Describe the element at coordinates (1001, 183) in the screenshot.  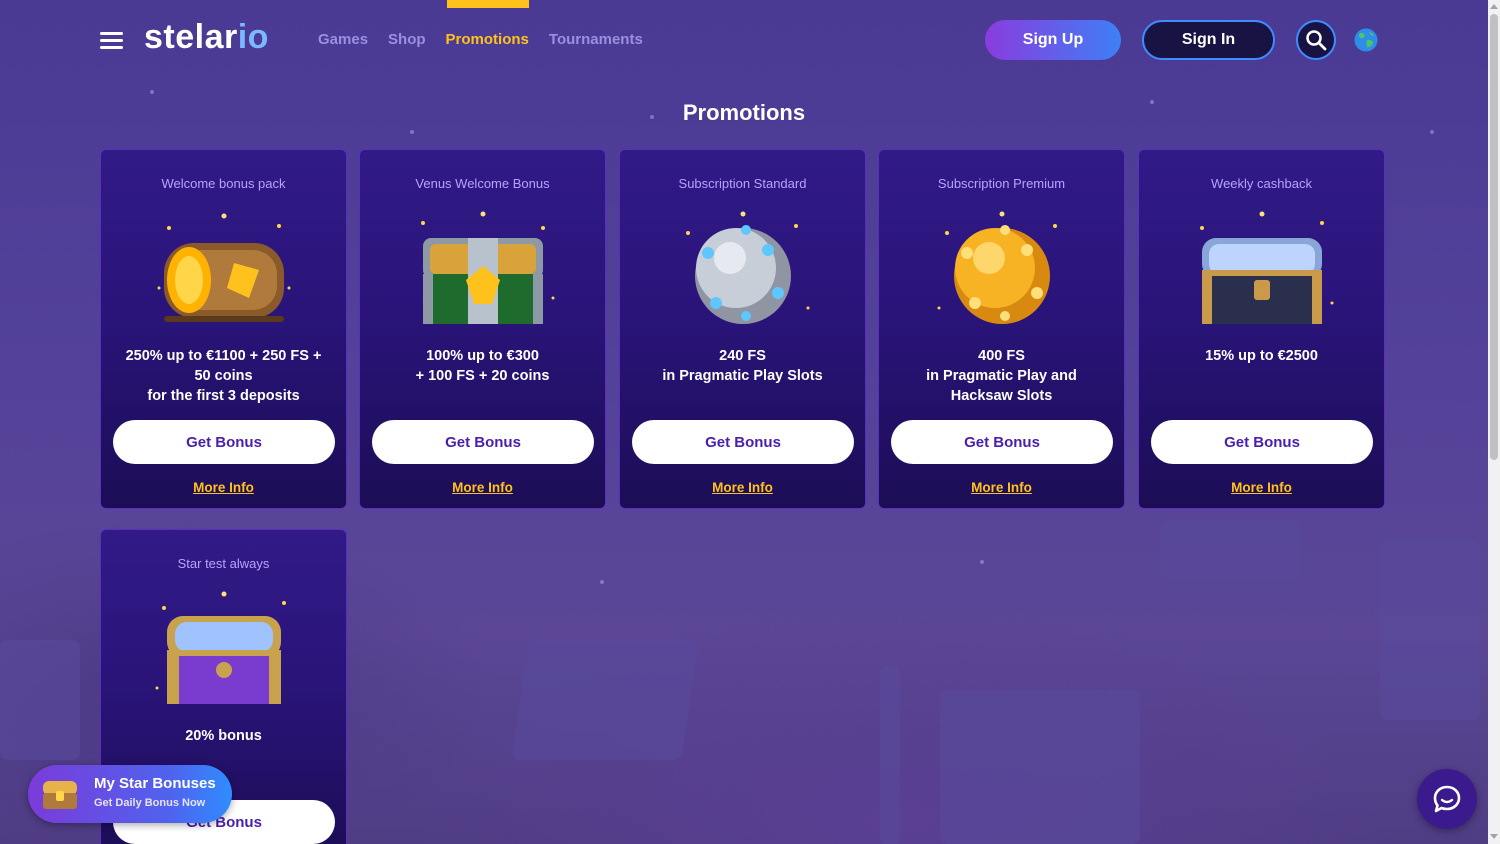
I see `promo-title: Subscription Premium` at that location.